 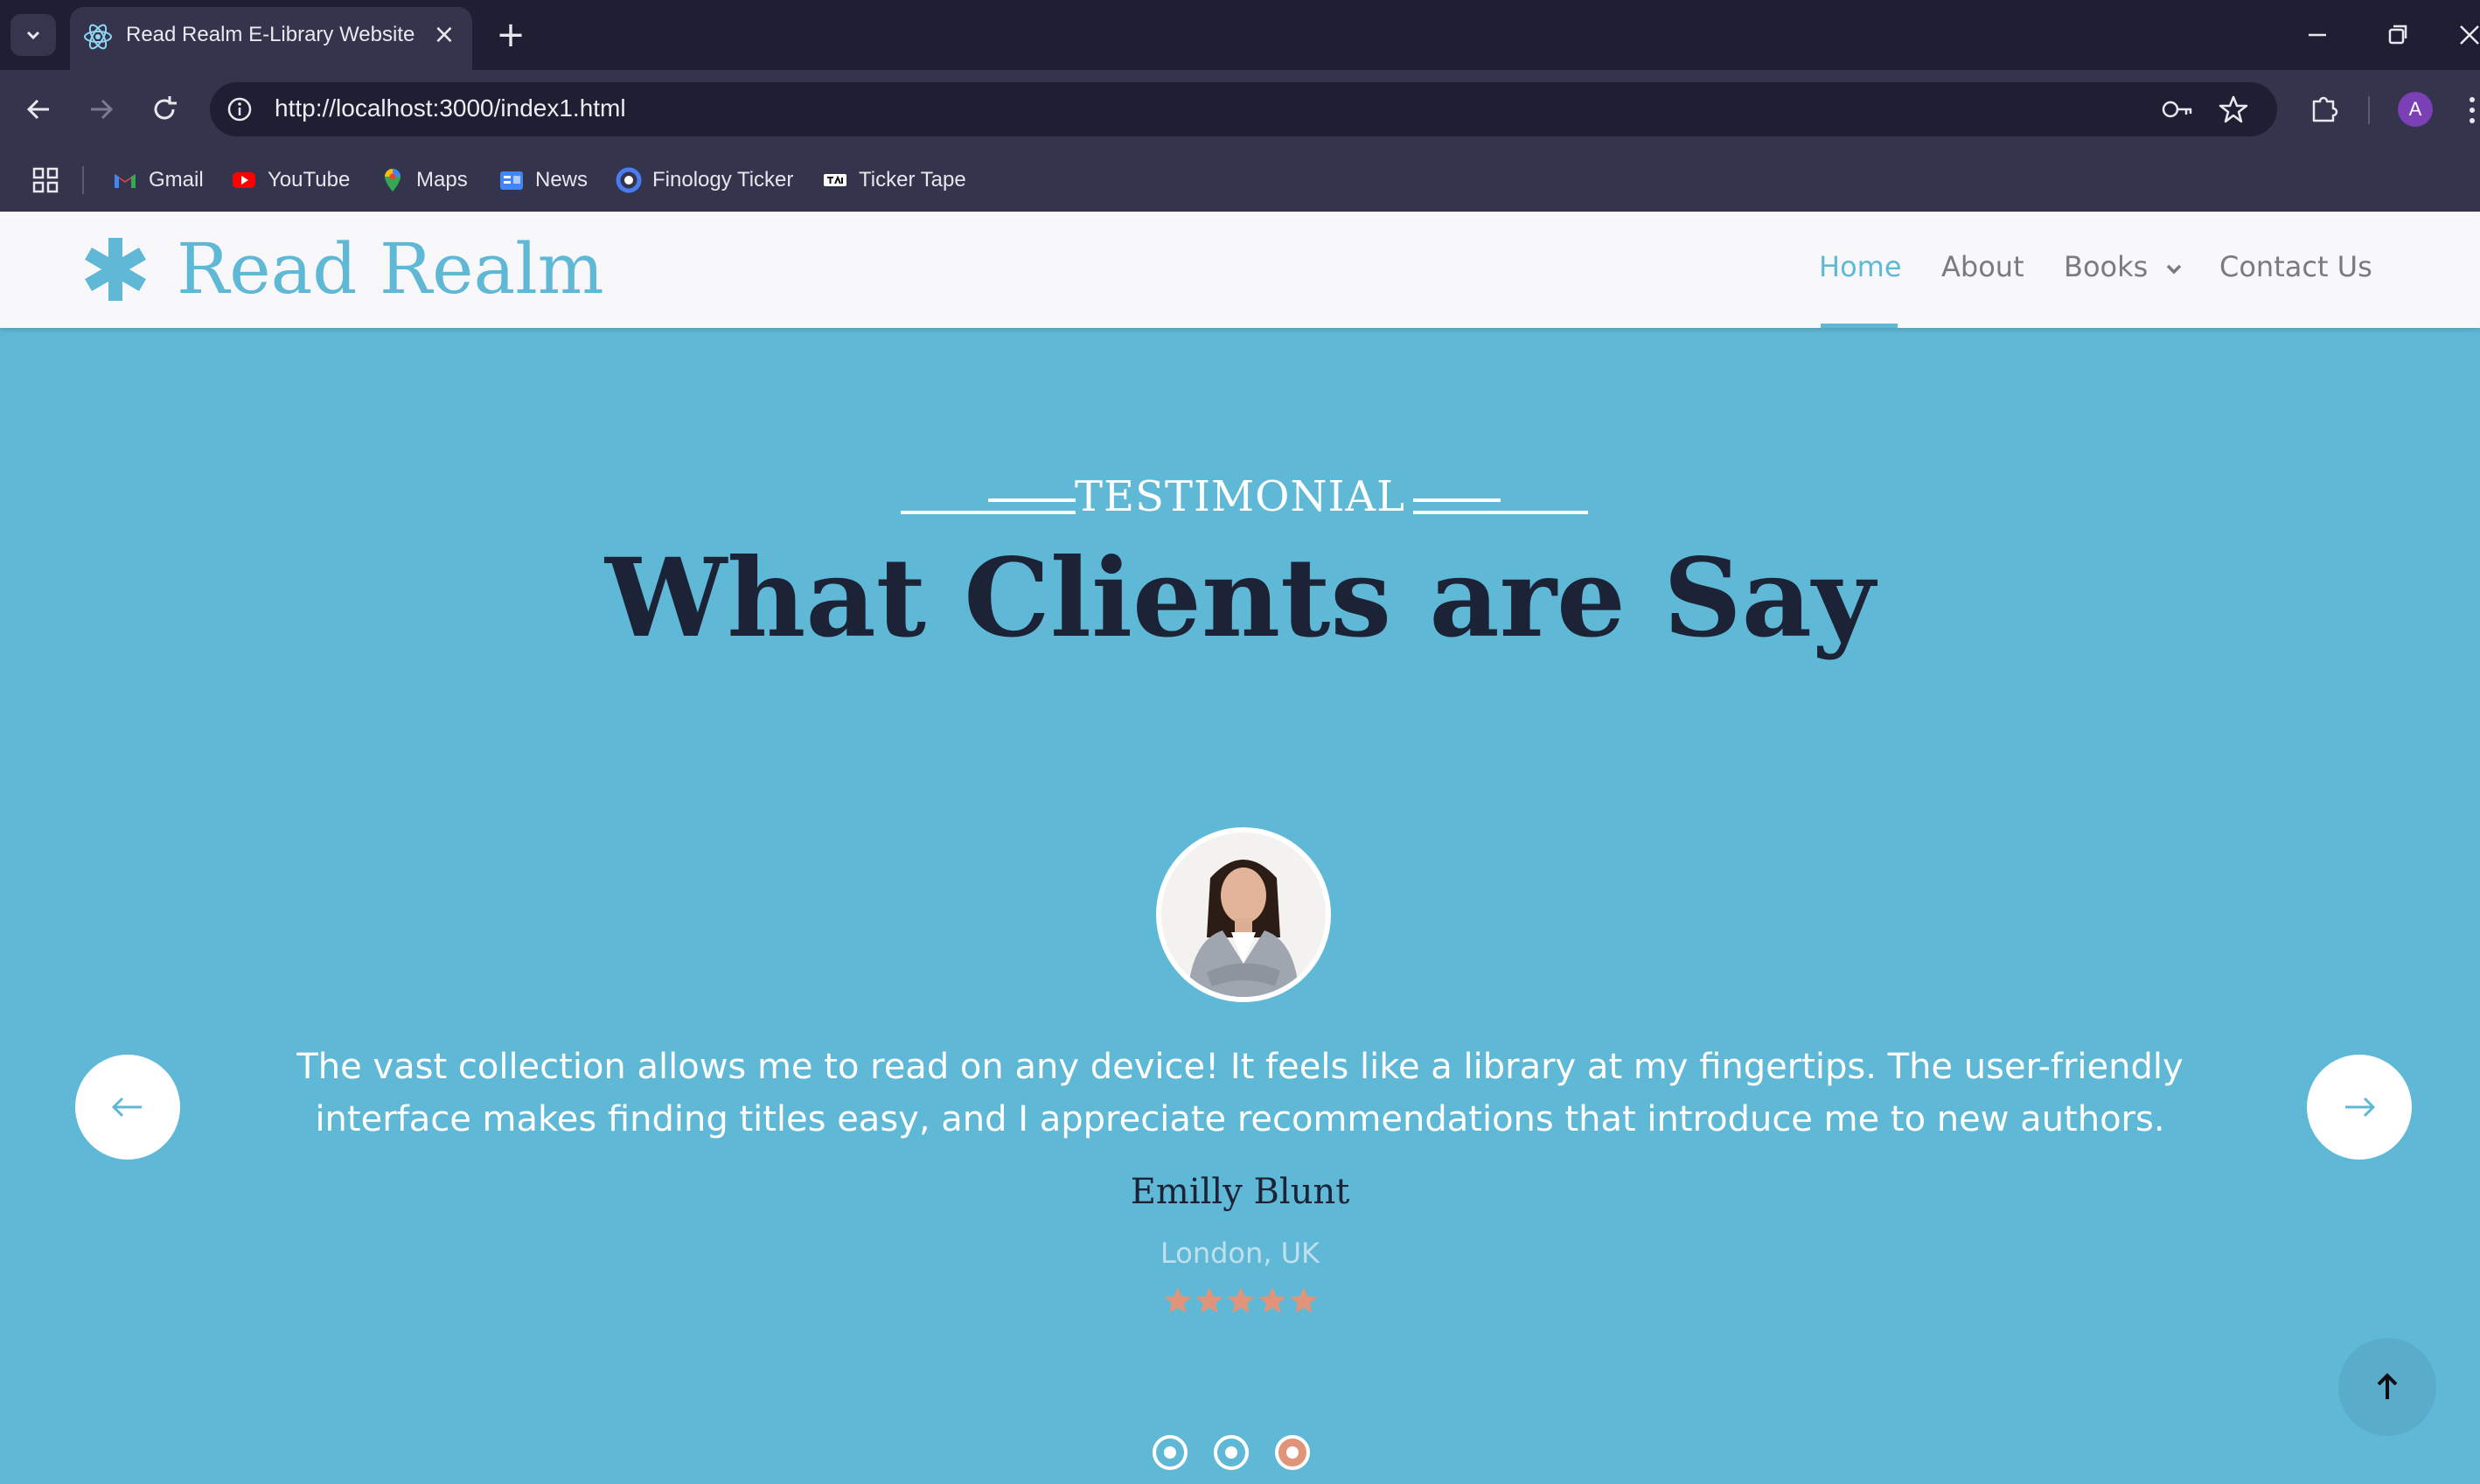 I want to click on nav-contact: Contact Us, so click(x=2295, y=266).